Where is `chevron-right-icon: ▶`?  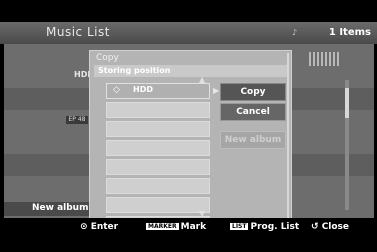
chevron-right-icon: ▶ is located at coordinates (216, 90).